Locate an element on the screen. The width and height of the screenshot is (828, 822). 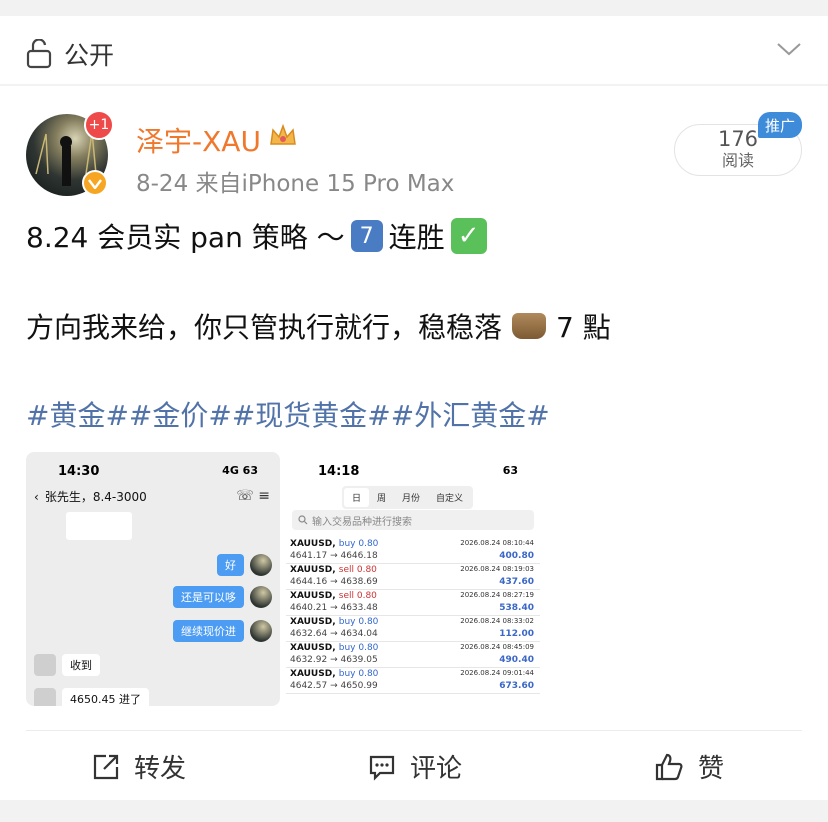
post-line-2: 方向我来给，你只管执行就行，稳稳落 7 點 is located at coordinates (318, 326).